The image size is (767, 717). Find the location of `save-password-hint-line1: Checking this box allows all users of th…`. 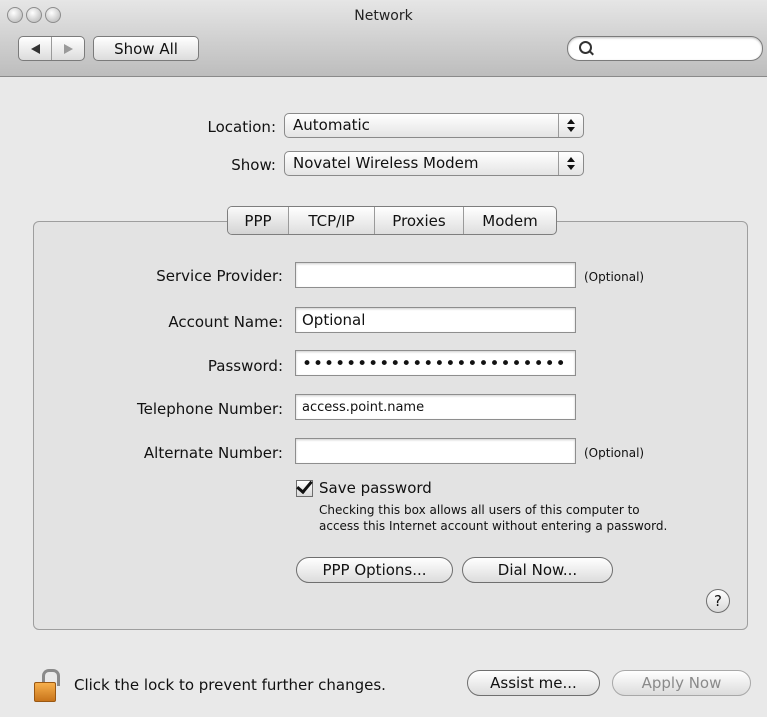

save-password-hint-line1: Checking this box allows all users of th… is located at coordinates (479, 510).